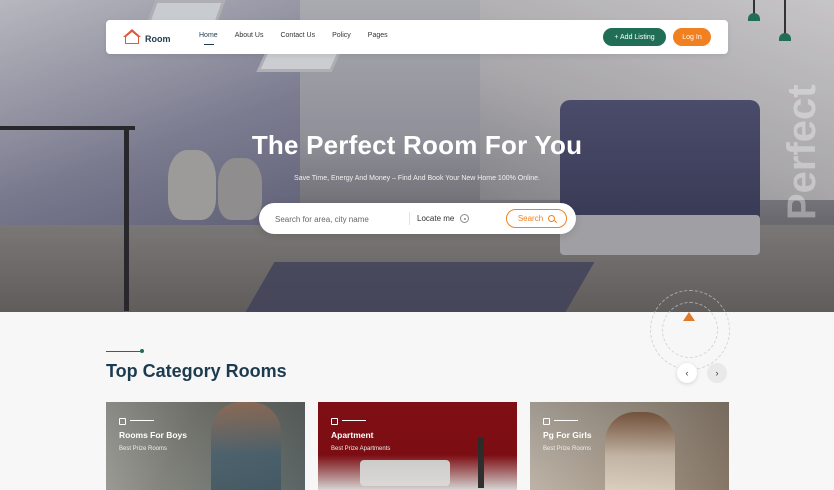 The height and width of the screenshot is (490, 834). I want to click on hero-title: The Perfect Room For You, so click(417, 145).